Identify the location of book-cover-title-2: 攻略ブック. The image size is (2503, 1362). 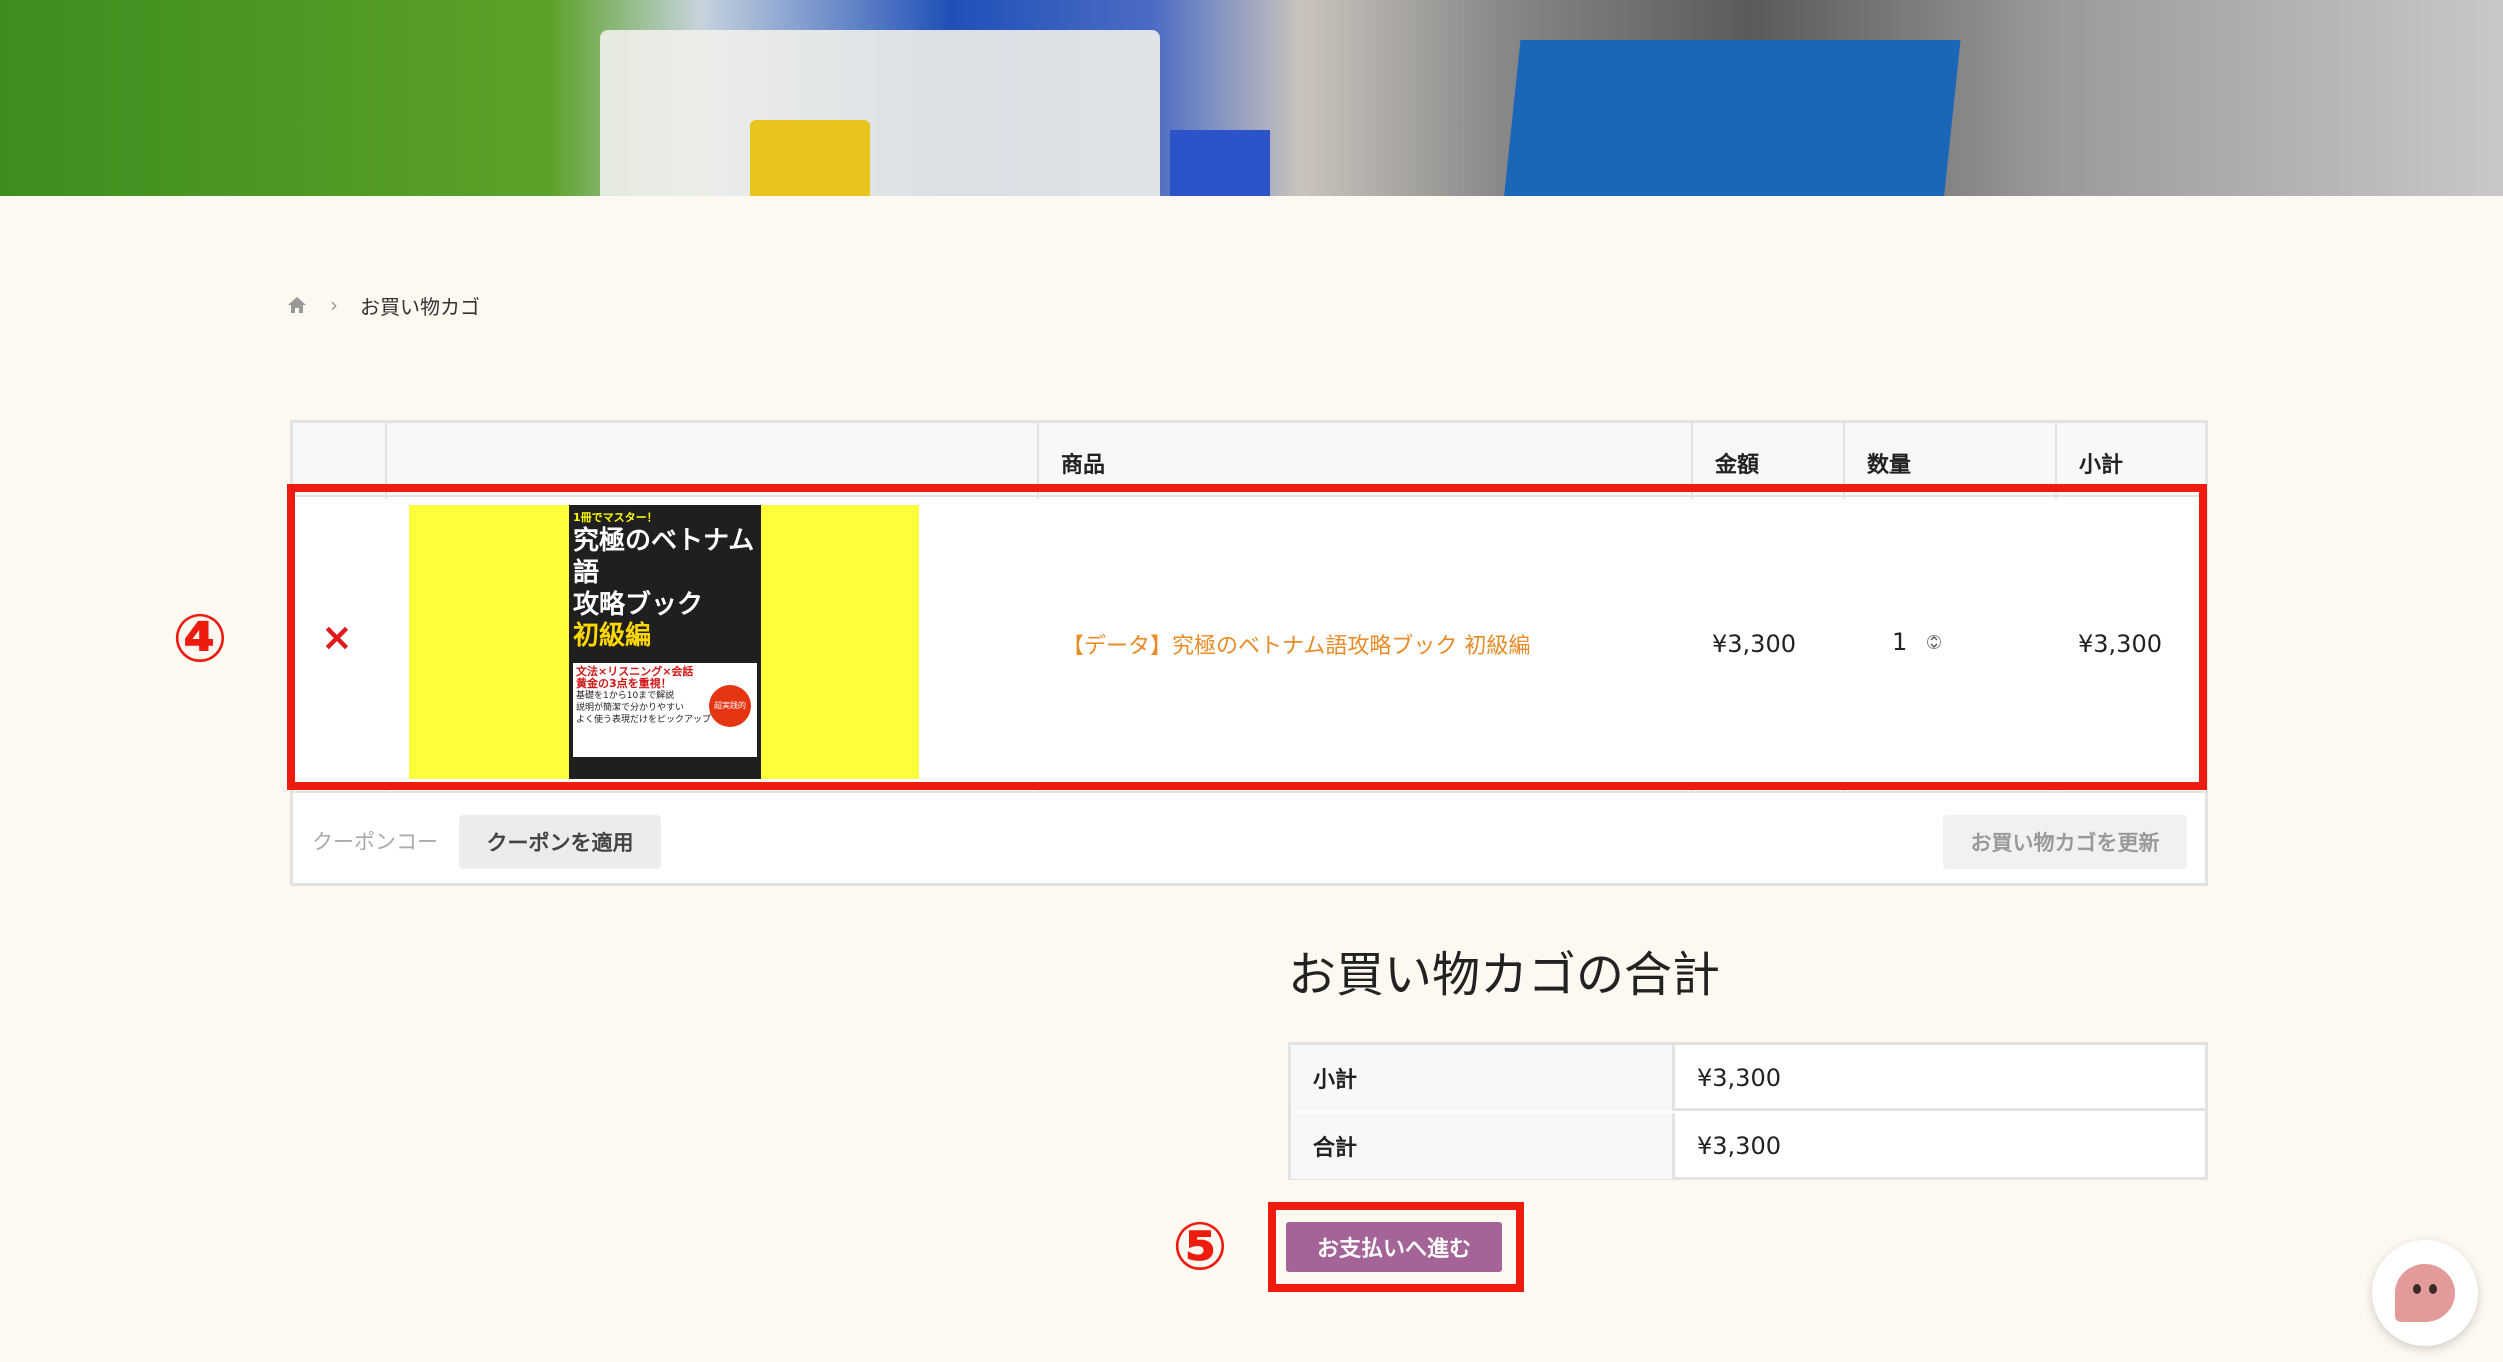
(638, 605).